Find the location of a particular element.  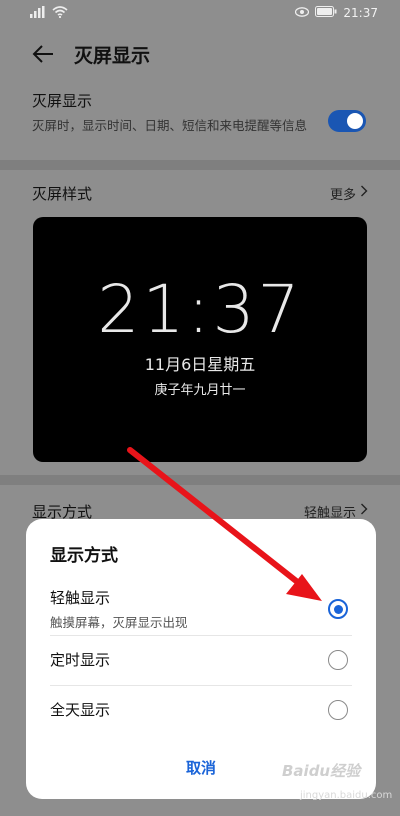

option-label: 轻触显示 is located at coordinates (80, 598).